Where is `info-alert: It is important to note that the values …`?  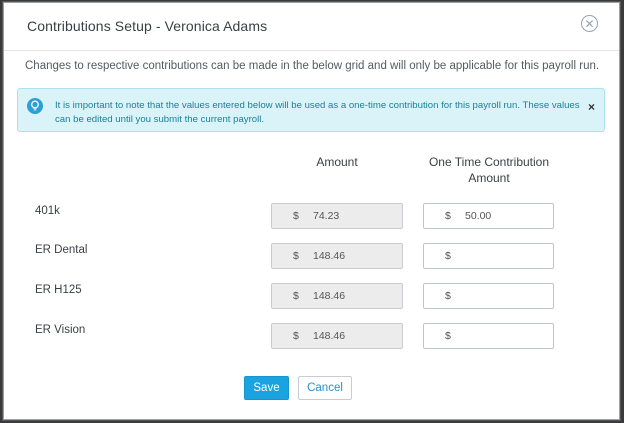 info-alert: It is important to note that the values … is located at coordinates (311, 110).